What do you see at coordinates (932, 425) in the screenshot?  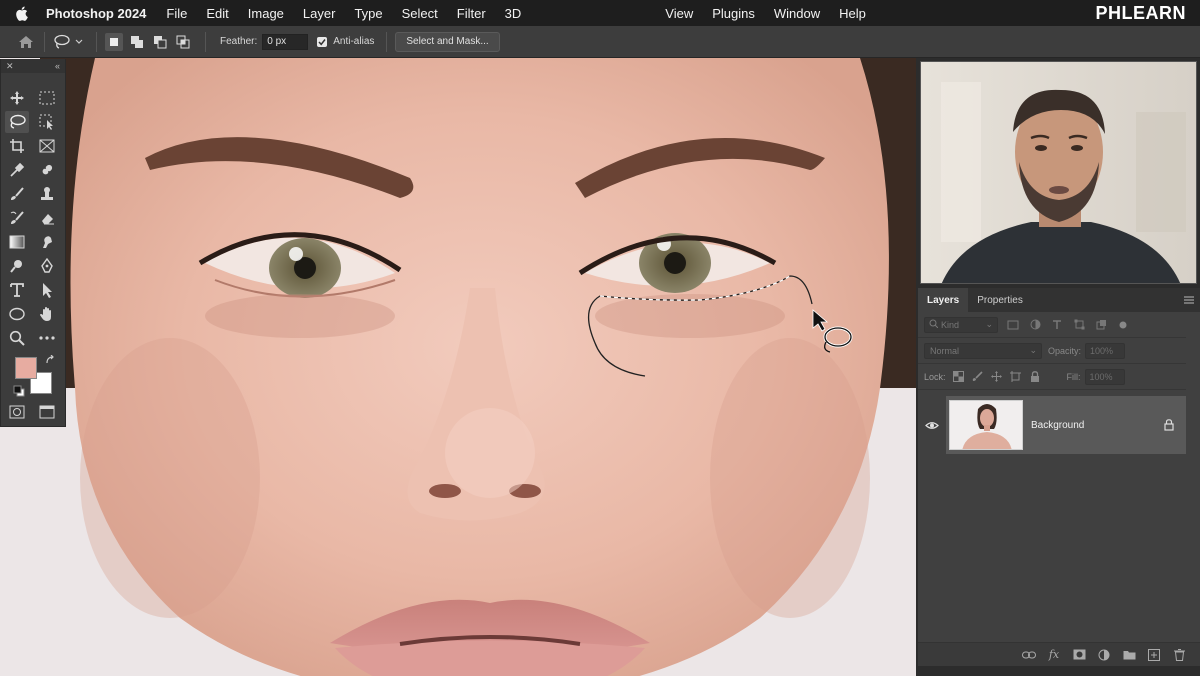 I see `visibility-eye-icon` at bounding box center [932, 425].